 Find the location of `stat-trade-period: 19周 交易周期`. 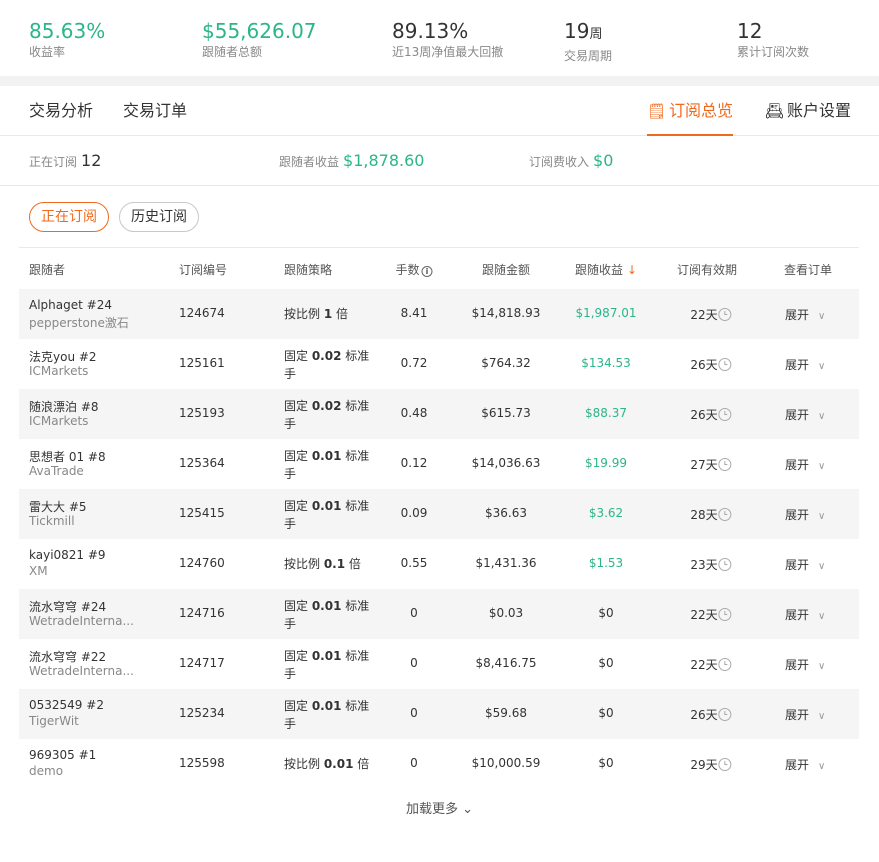

stat-trade-period: 19周 交易周期 is located at coordinates (588, 41).